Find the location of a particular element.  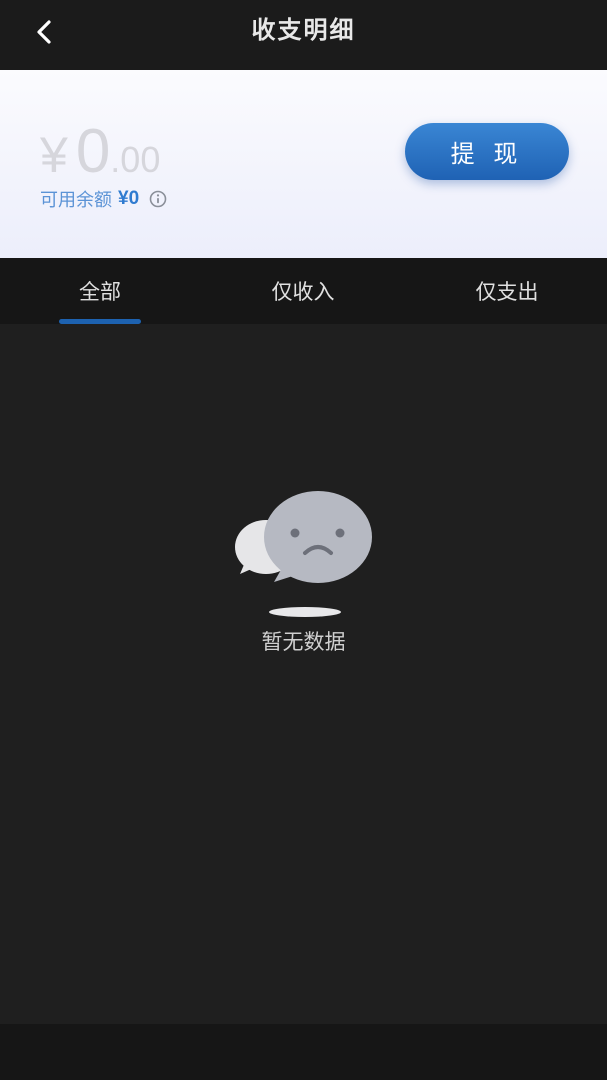

currency-symbol: ¥ is located at coordinates (54, 155).